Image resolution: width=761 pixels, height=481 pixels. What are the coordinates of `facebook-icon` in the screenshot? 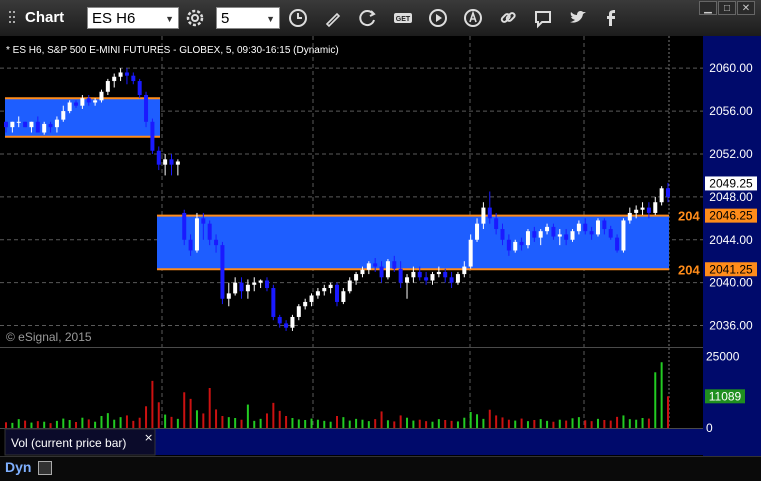 It's located at (611, 18).